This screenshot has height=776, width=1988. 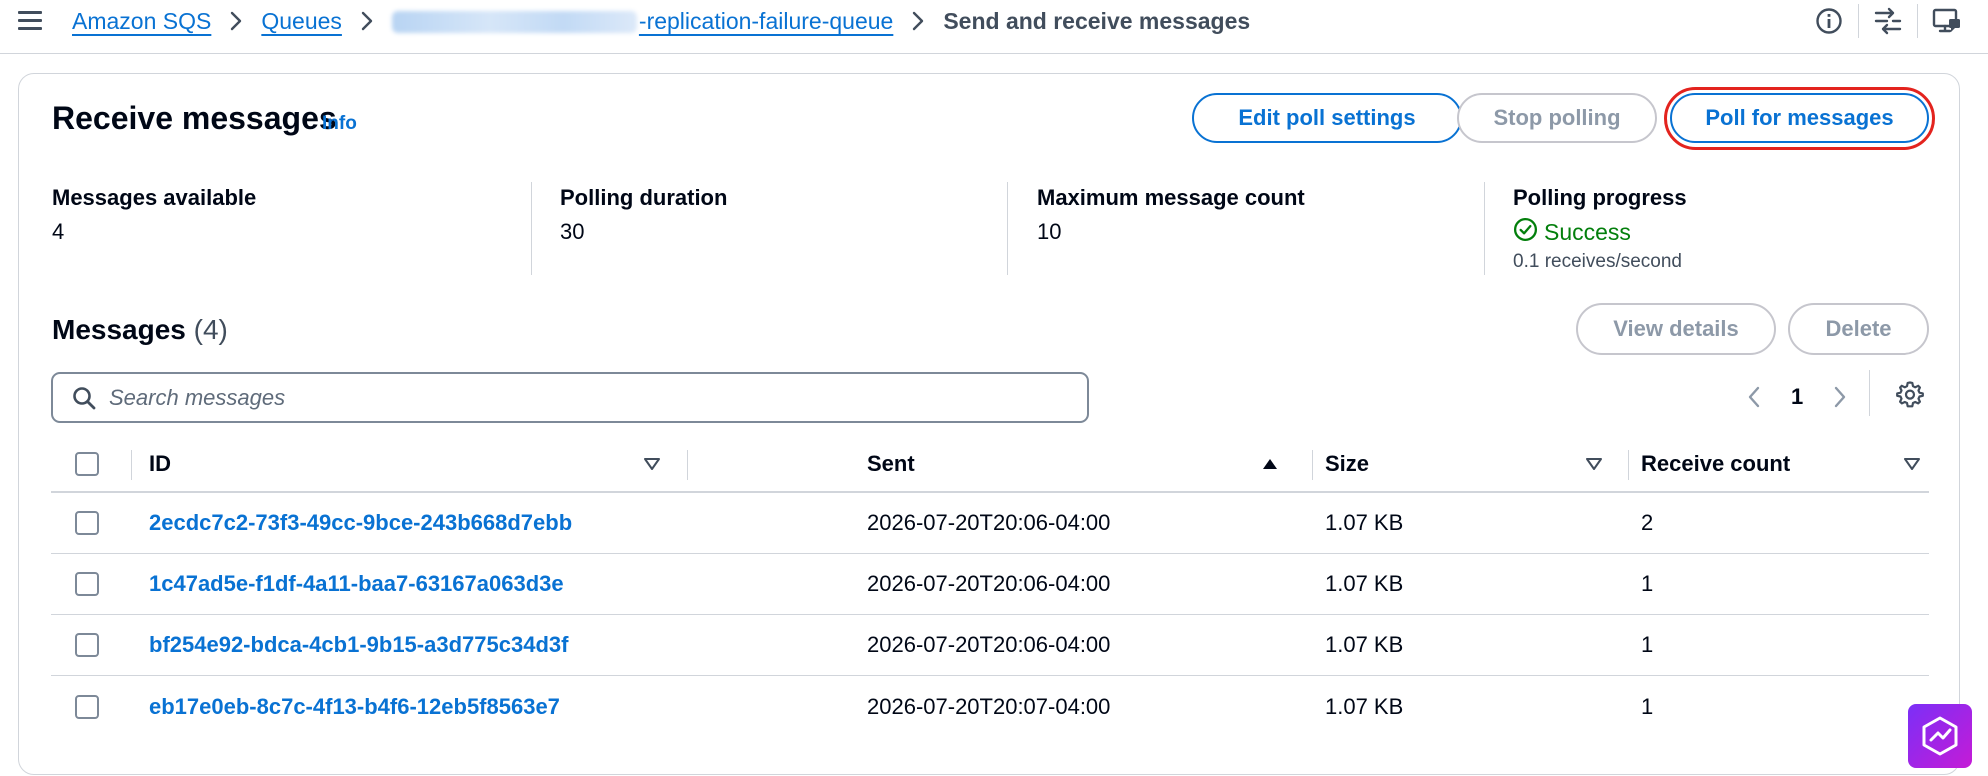 What do you see at coordinates (87, 463) in the screenshot?
I see `select-all-checkbox` at bounding box center [87, 463].